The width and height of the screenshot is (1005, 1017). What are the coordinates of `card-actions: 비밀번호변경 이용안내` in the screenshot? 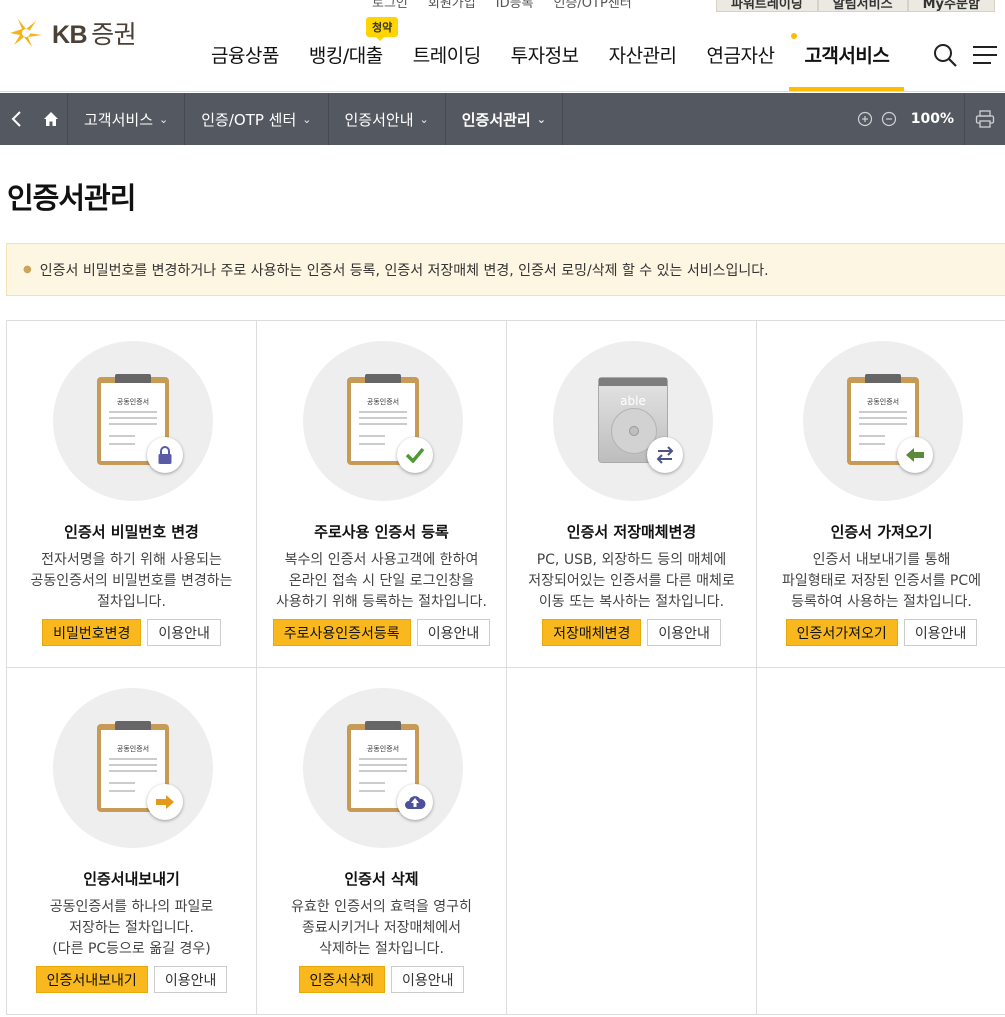 It's located at (131, 632).